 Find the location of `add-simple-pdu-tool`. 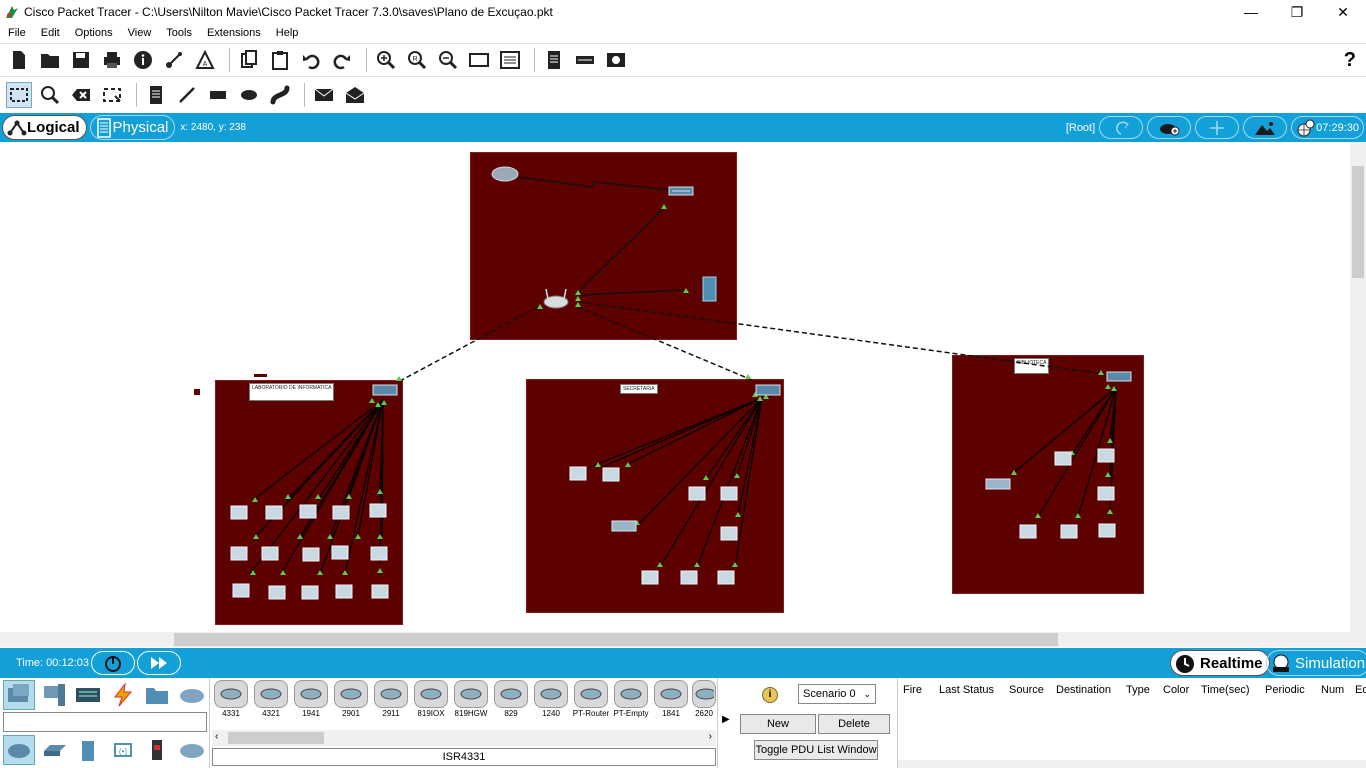

add-simple-pdu-tool is located at coordinates (324, 95).